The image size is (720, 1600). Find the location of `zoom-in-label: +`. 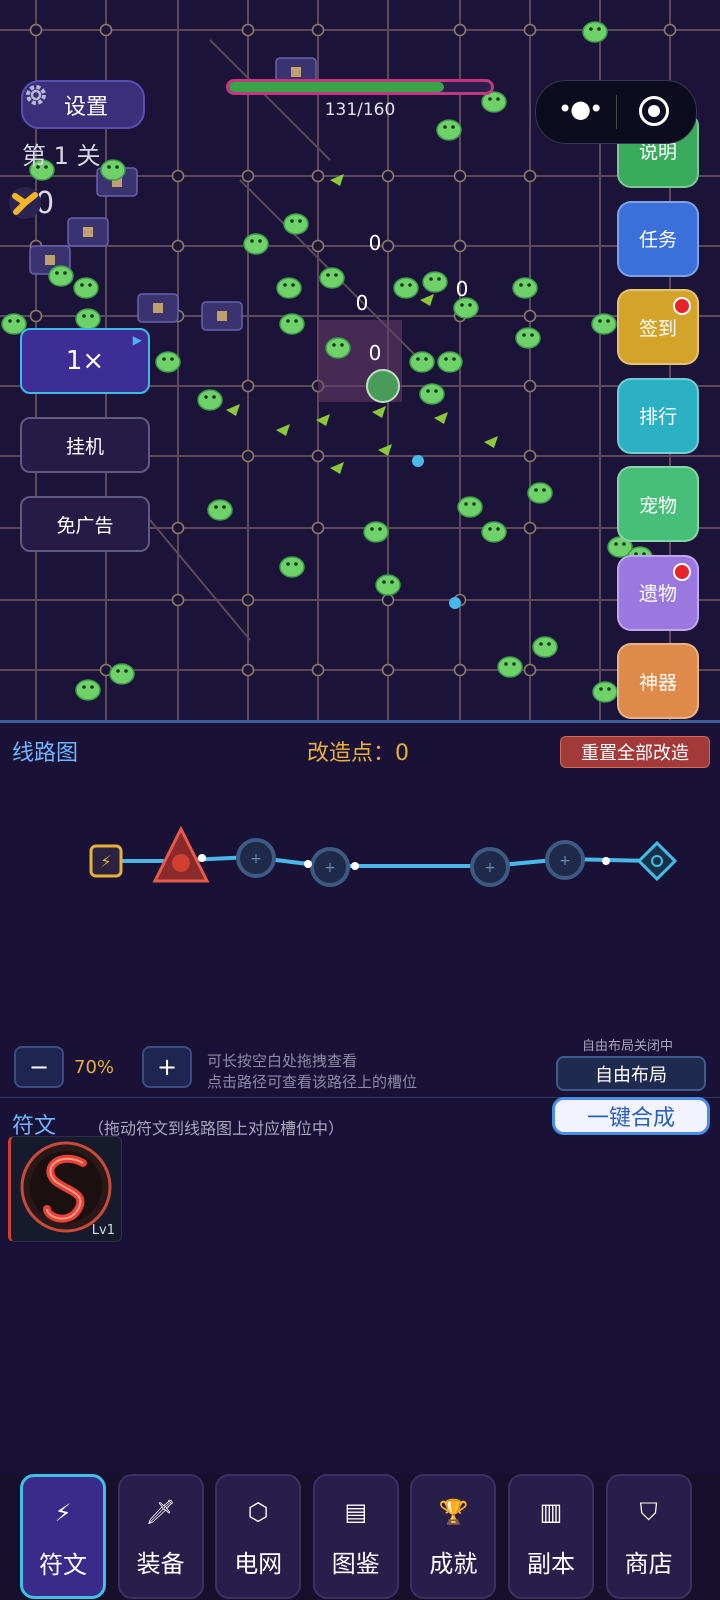

zoom-in-label: + is located at coordinates (167, 1067).